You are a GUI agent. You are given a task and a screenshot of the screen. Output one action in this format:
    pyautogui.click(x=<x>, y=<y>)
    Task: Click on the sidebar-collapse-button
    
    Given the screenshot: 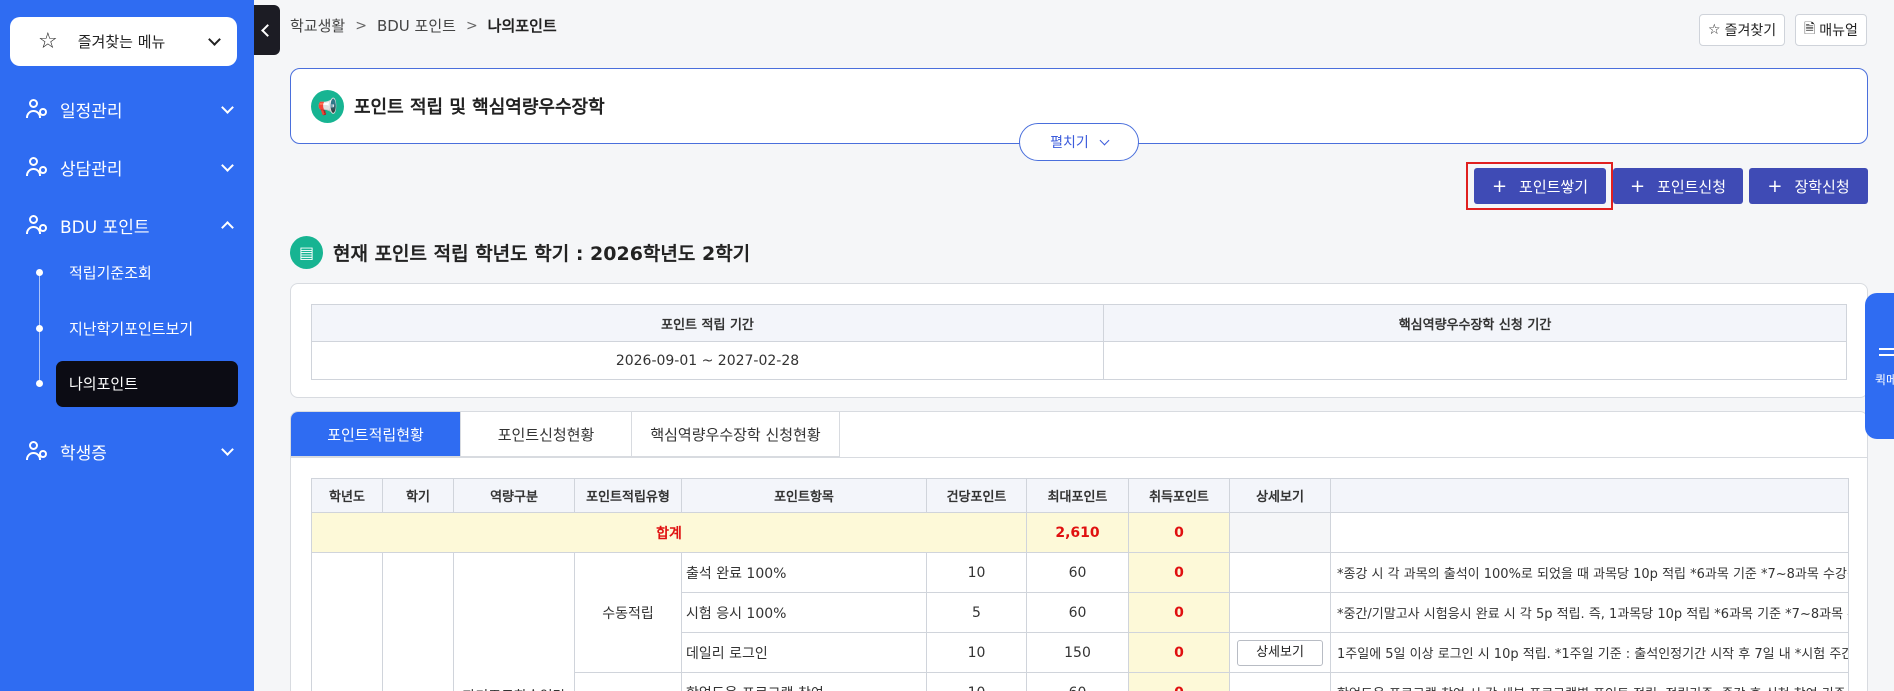 What is the action you would take?
    pyautogui.click(x=267, y=30)
    